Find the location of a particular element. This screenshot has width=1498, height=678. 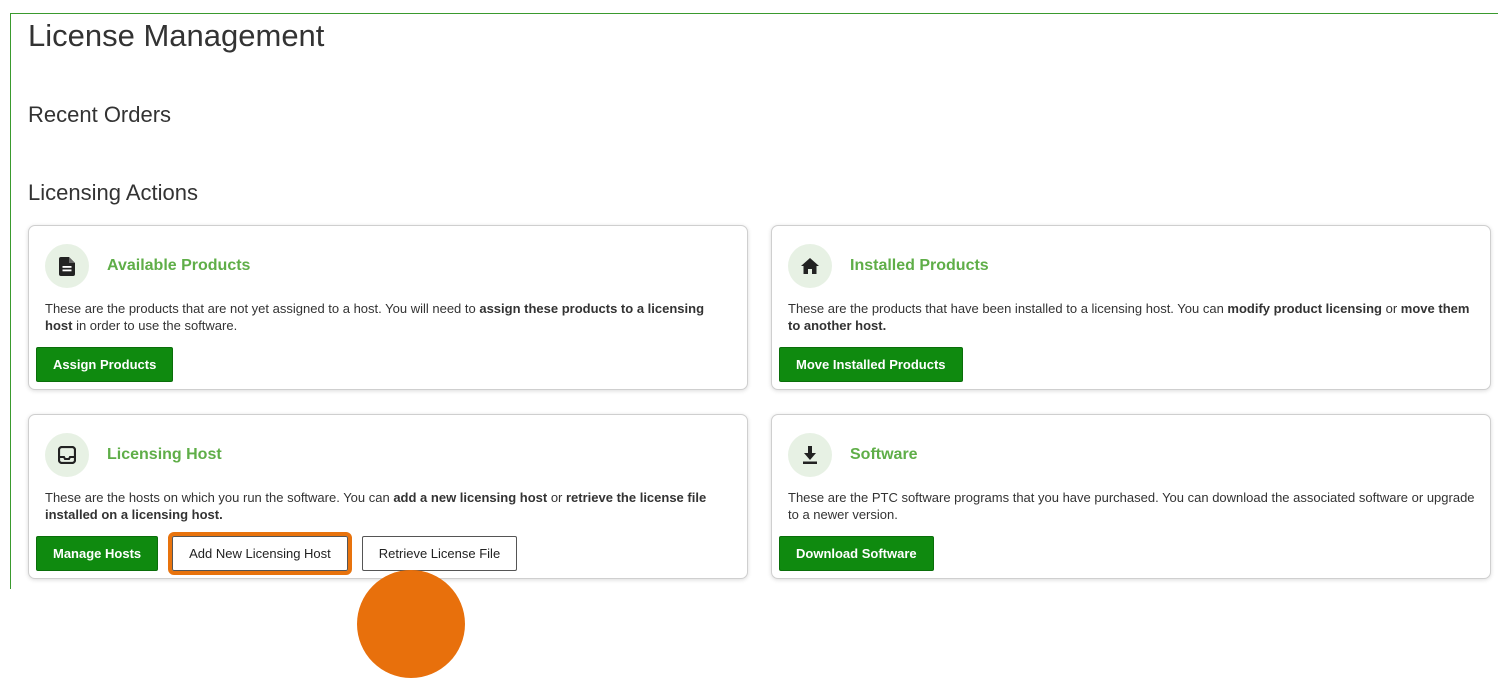

manage-hosts-button: Manage Hosts is located at coordinates (97, 553).